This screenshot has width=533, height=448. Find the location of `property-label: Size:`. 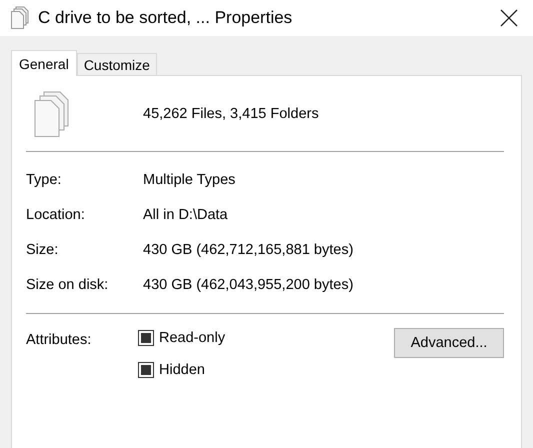

property-label: Size: is located at coordinates (43, 250).